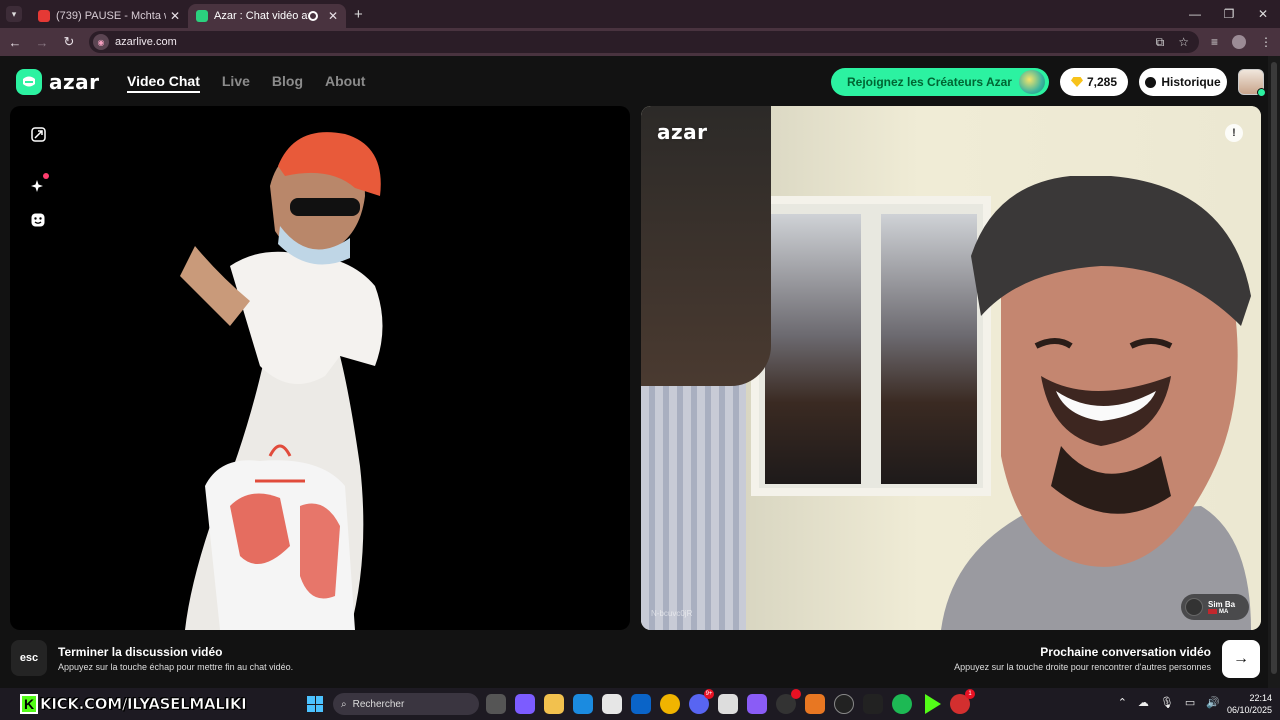 This screenshot has width=1280, height=720. I want to click on cast-icon: ⧉, so click(1160, 42).